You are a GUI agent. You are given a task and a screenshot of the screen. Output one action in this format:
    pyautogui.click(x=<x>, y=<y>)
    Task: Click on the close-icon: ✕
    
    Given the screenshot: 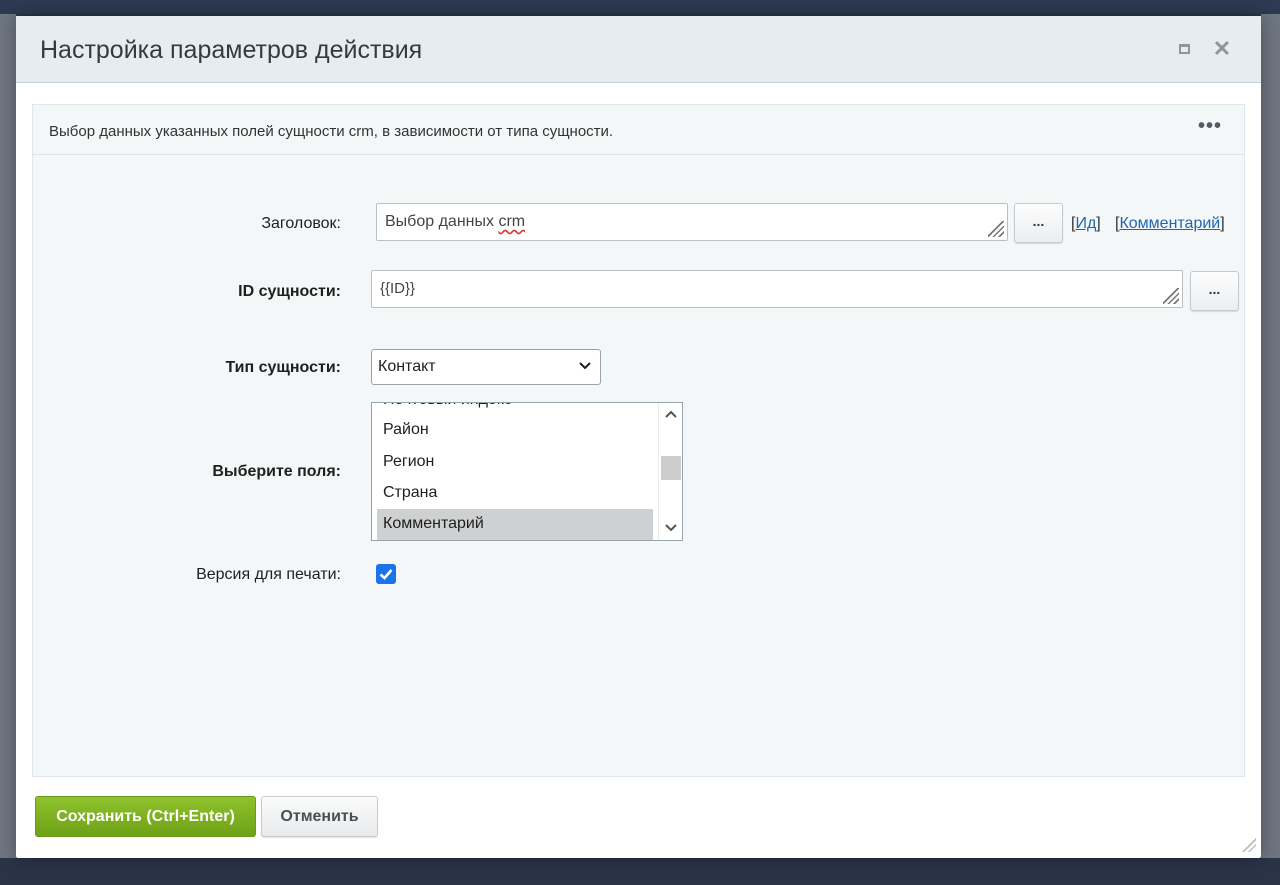 What is the action you would take?
    pyautogui.click(x=1222, y=49)
    